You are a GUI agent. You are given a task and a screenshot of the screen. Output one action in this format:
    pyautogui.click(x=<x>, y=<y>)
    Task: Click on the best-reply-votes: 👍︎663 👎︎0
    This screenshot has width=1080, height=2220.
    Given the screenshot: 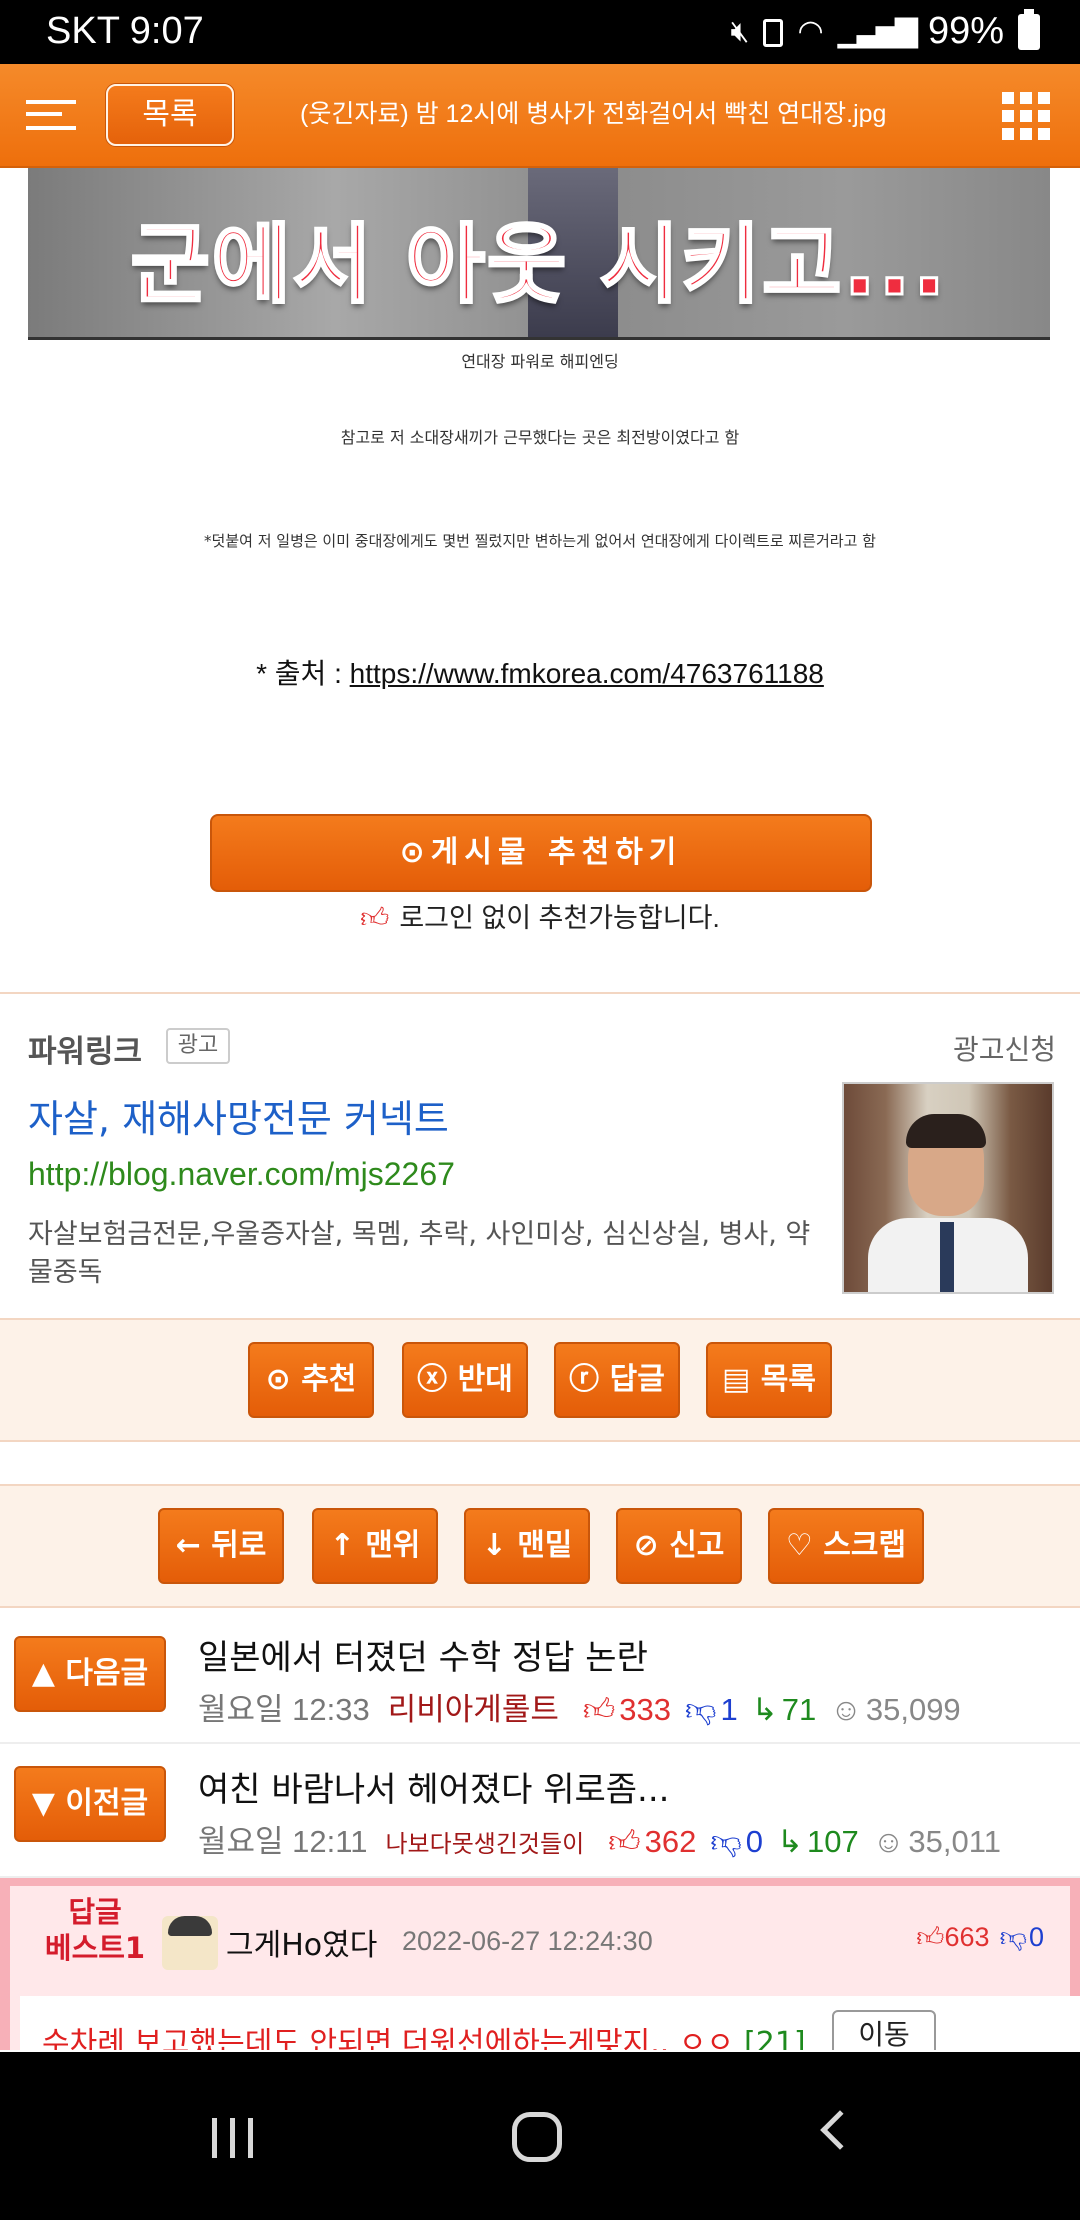 What is the action you would take?
    pyautogui.click(x=980, y=1938)
    